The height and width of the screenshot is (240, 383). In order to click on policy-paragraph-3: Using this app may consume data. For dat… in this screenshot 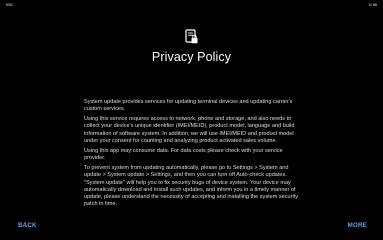, I will do `click(183, 154)`.